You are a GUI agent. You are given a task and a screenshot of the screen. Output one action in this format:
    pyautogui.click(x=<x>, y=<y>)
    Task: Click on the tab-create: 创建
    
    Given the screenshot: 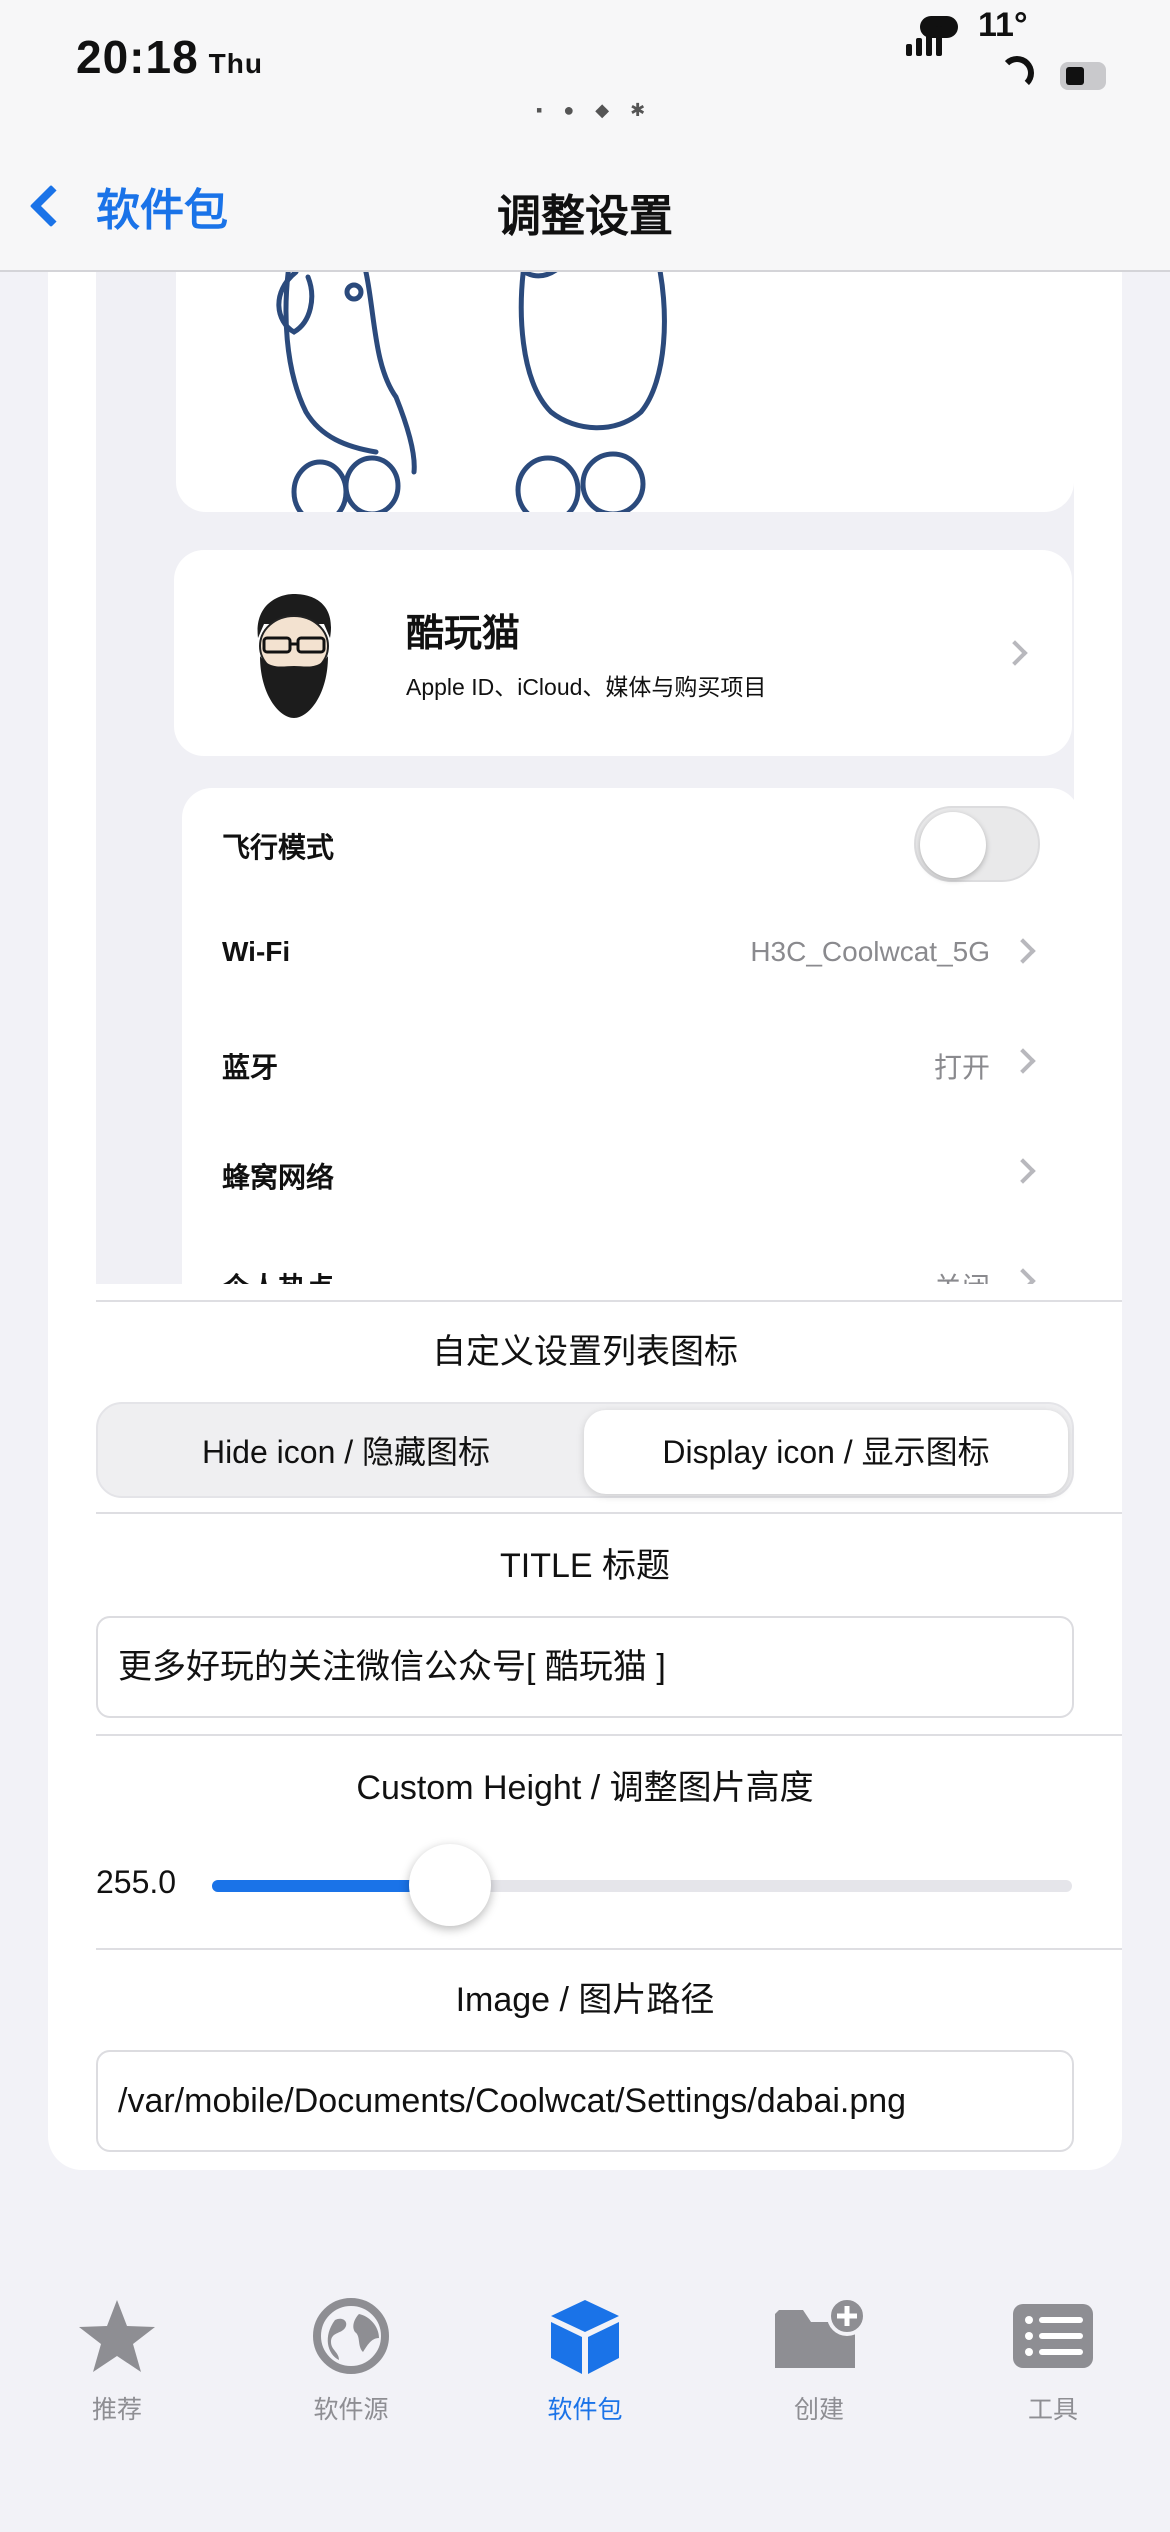 What is the action you would take?
    pyautogui.click(x=819, y=2350)
    